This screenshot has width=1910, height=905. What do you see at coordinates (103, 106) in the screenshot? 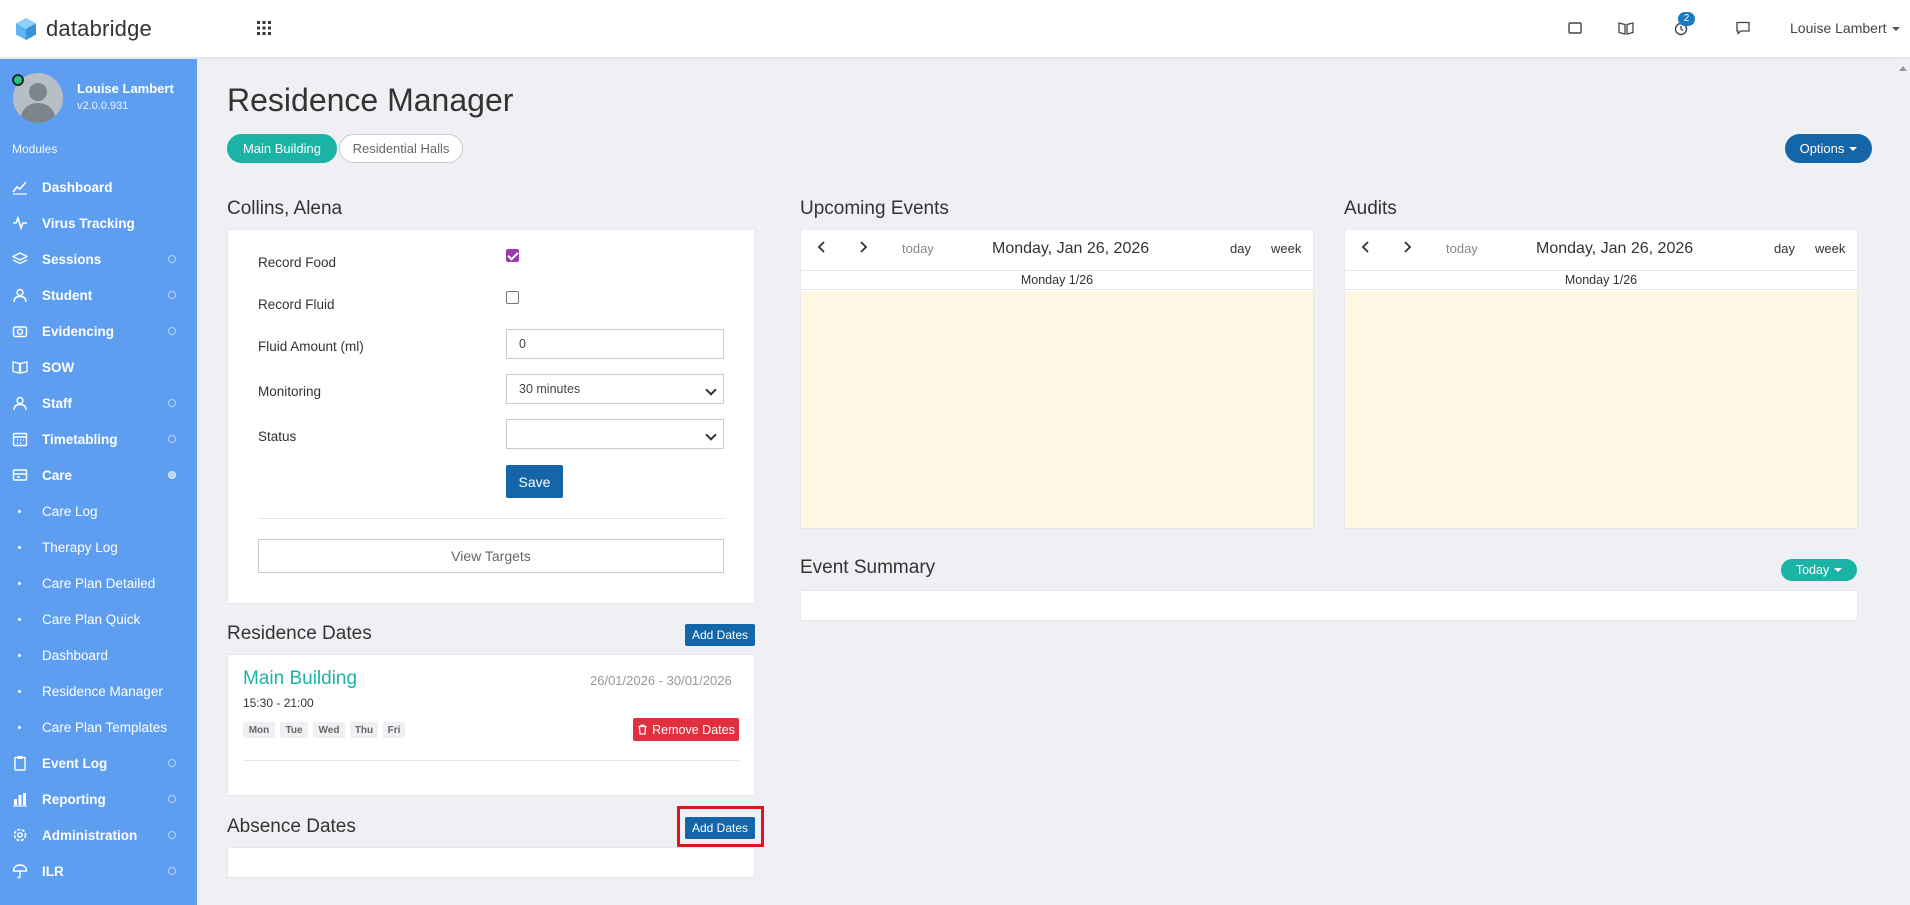
I see `app-version: v2.0.0.931` at bounding box center [103, 106].